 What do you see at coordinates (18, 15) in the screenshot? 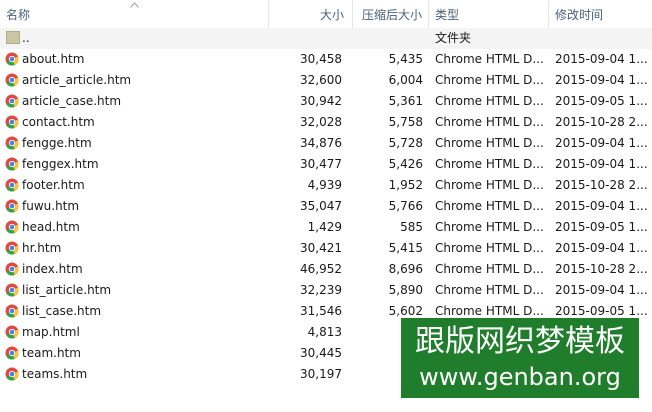
I see `column-header-name-label: 名称` at bounding box center [18, 15].